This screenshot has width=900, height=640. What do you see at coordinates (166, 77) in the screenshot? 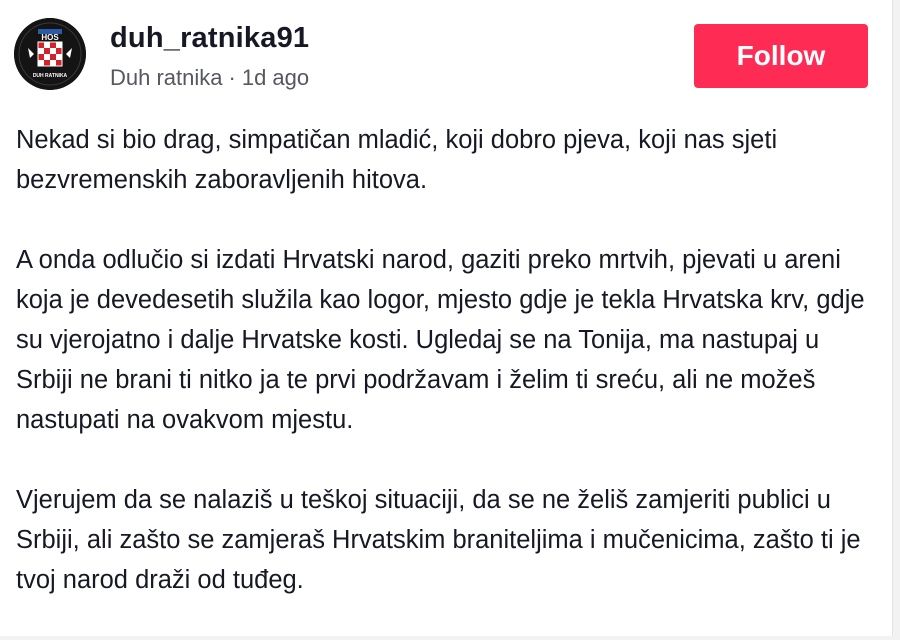
I see `display-name: Duh ratnika` at bounding box center [166, 77].